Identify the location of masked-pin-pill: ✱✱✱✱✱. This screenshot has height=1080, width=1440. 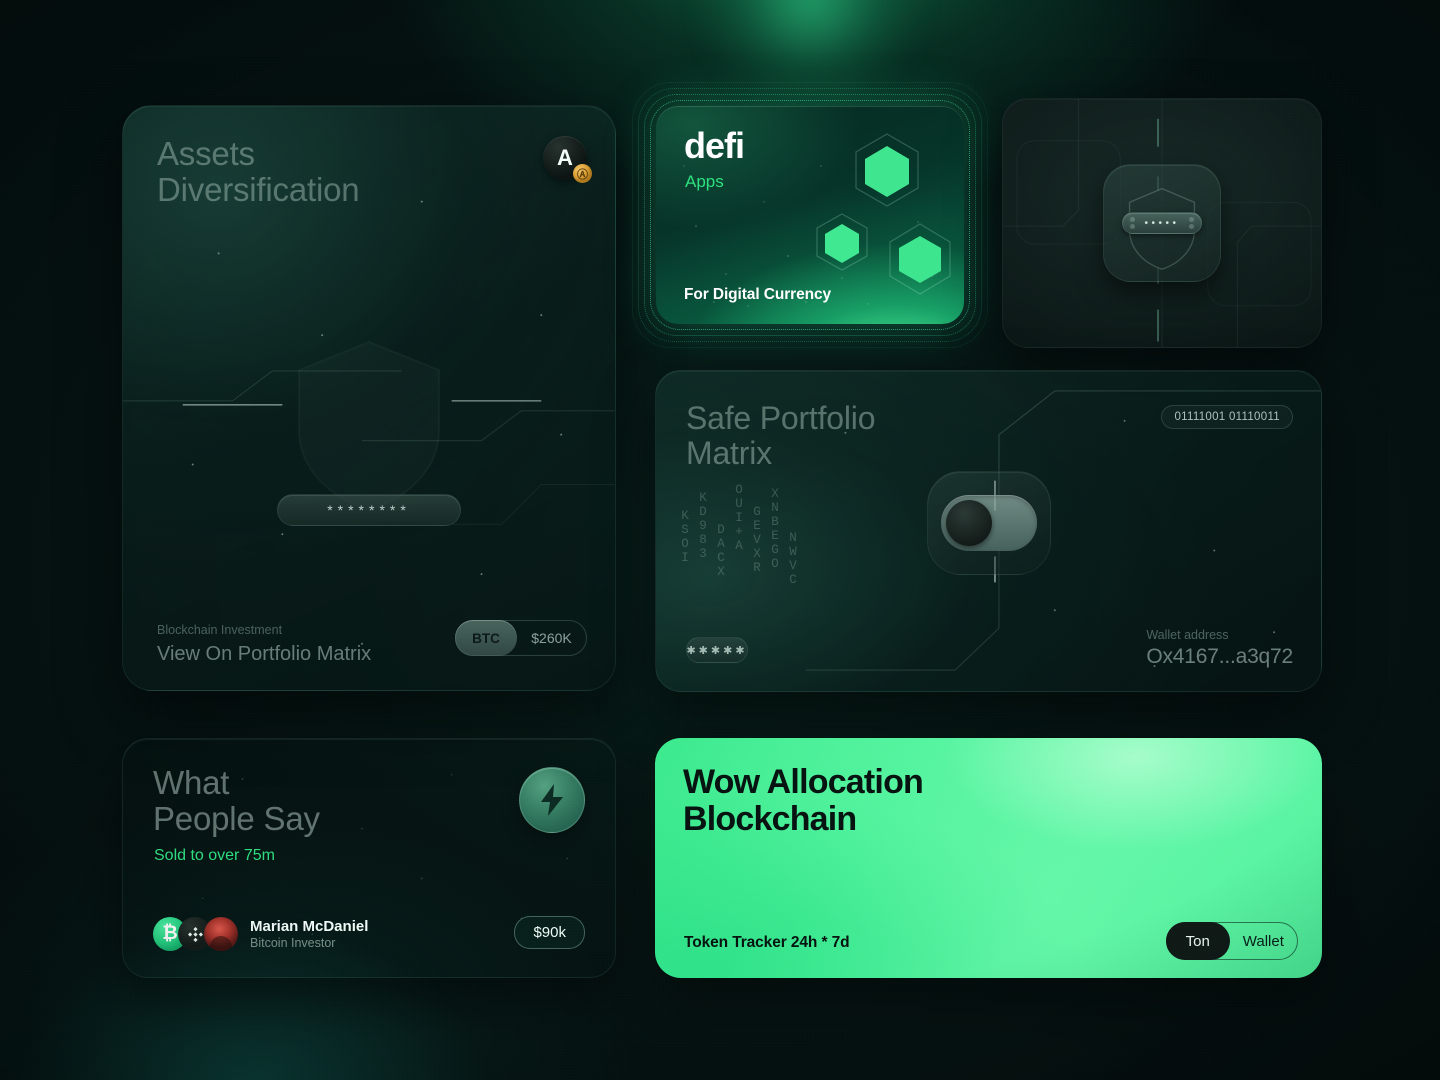
(717, 650).